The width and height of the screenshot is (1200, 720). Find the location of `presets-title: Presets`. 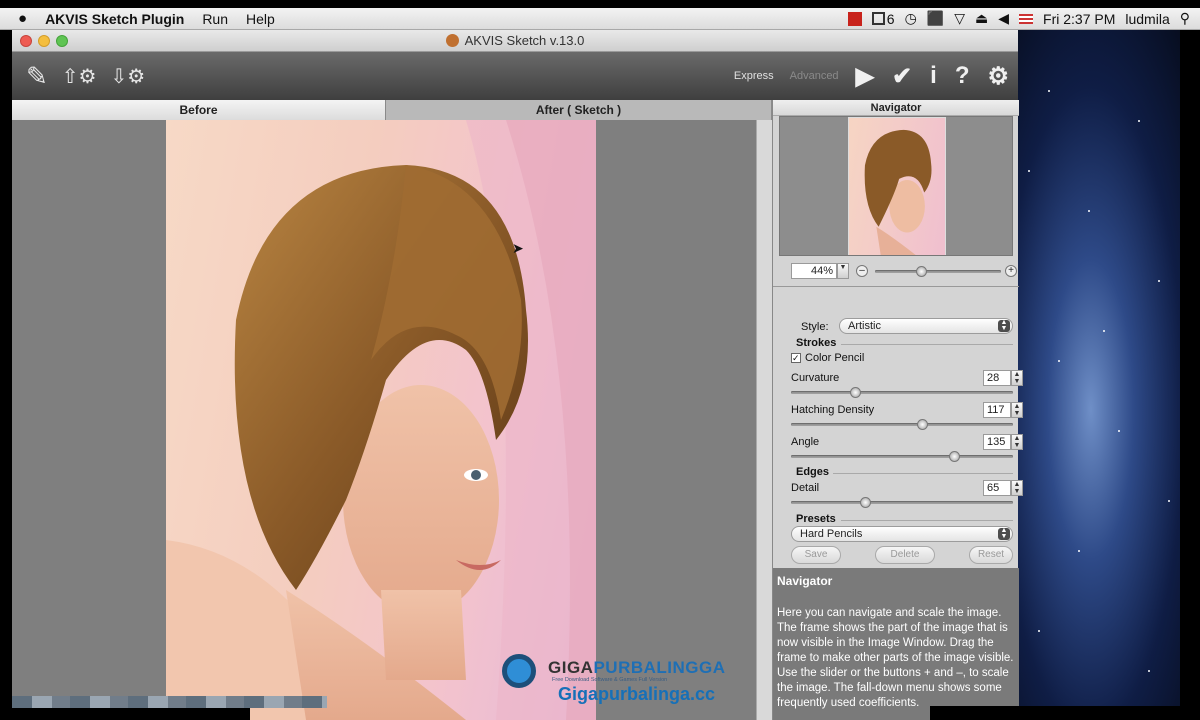

presets-title: Presets is located at coordinates (816, 519).